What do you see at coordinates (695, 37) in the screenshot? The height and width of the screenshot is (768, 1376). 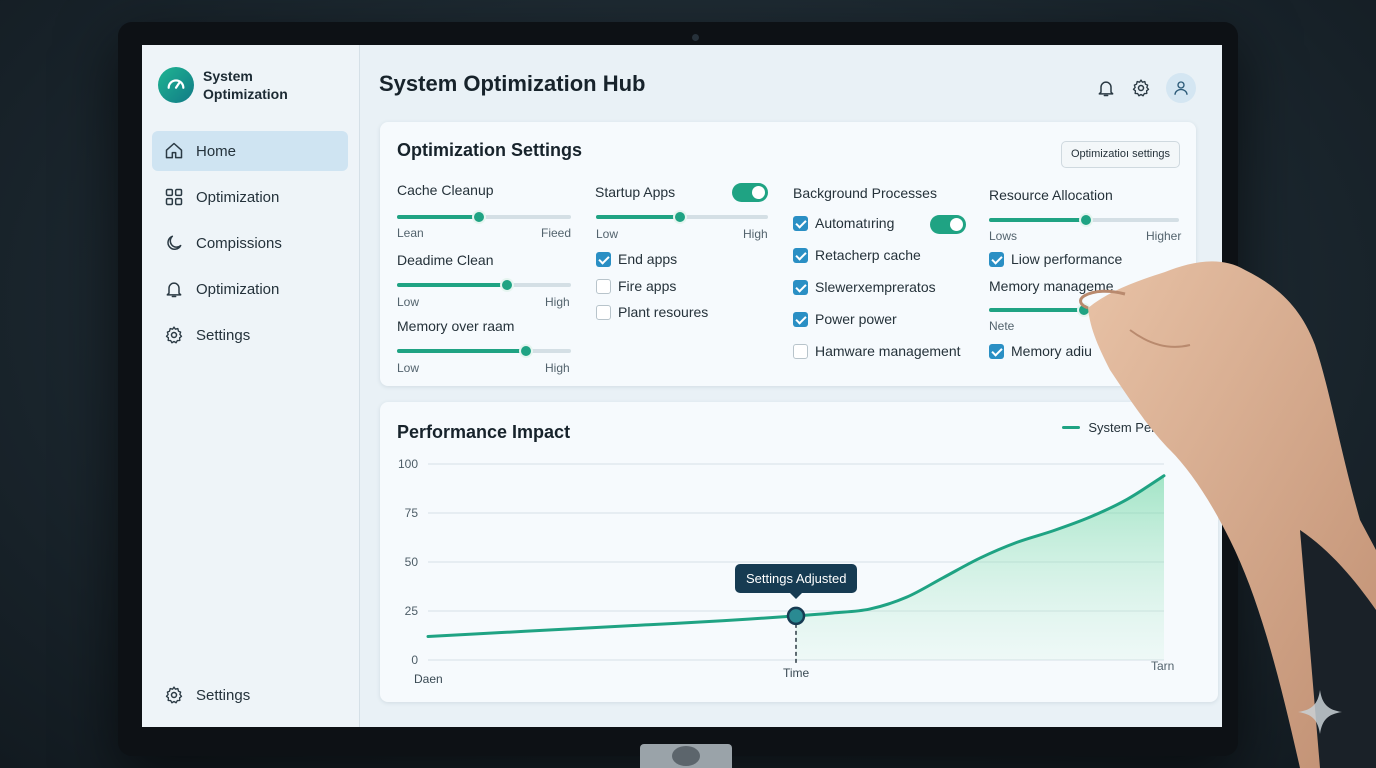 I see `webcam` at bounding box center [695, 37].